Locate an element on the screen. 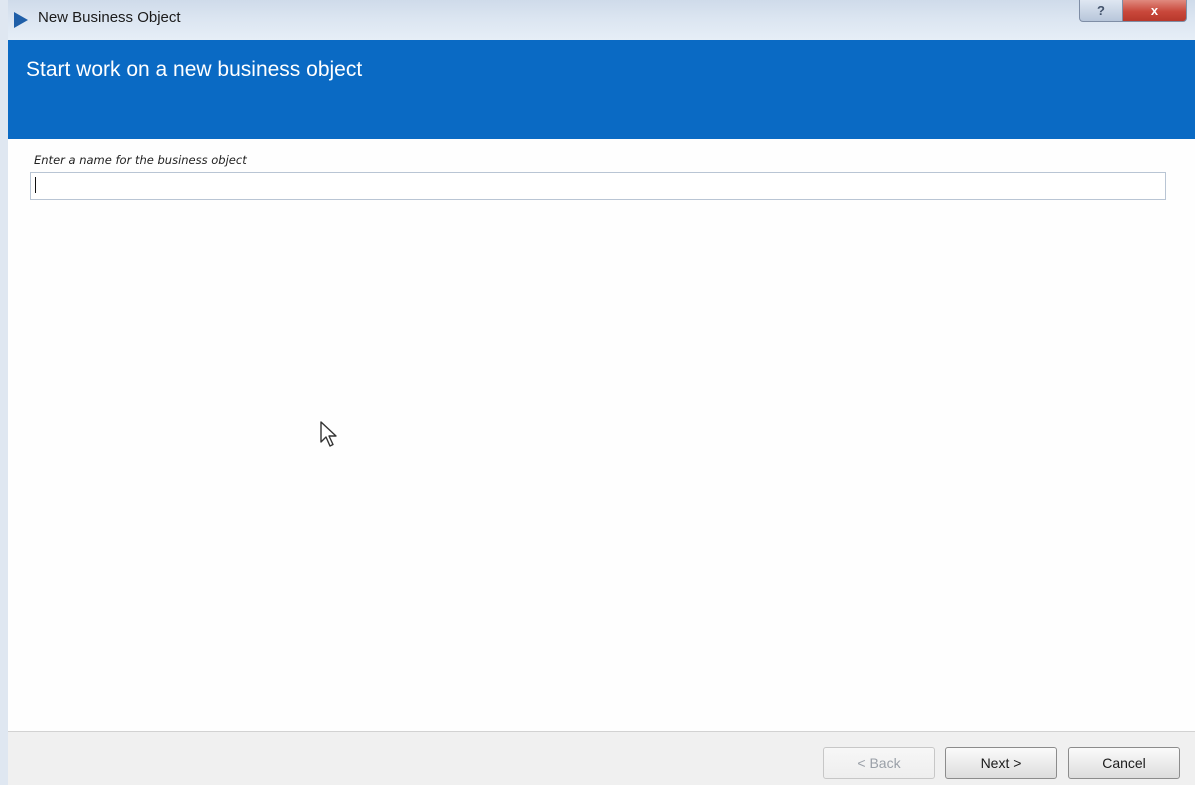 Image resolution: width=1195 pixels, height=785 pixels. help-button: ? is located at coordinates (1101, 11).